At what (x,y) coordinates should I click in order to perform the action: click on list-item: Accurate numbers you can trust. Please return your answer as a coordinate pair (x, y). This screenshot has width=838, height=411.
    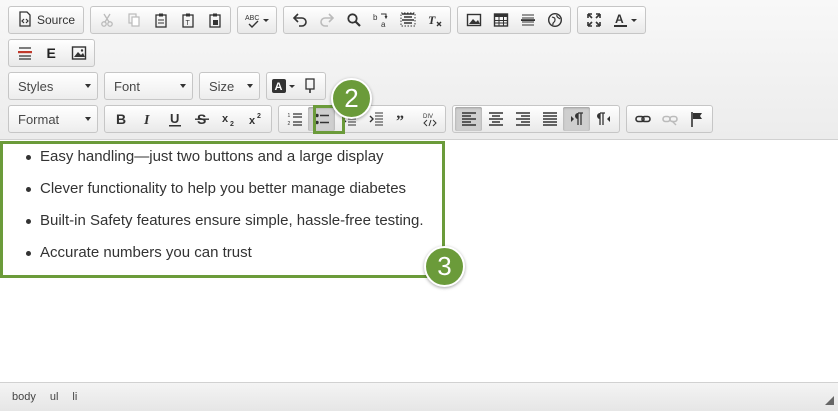
    Looking at the image, I should click on (224, 253).